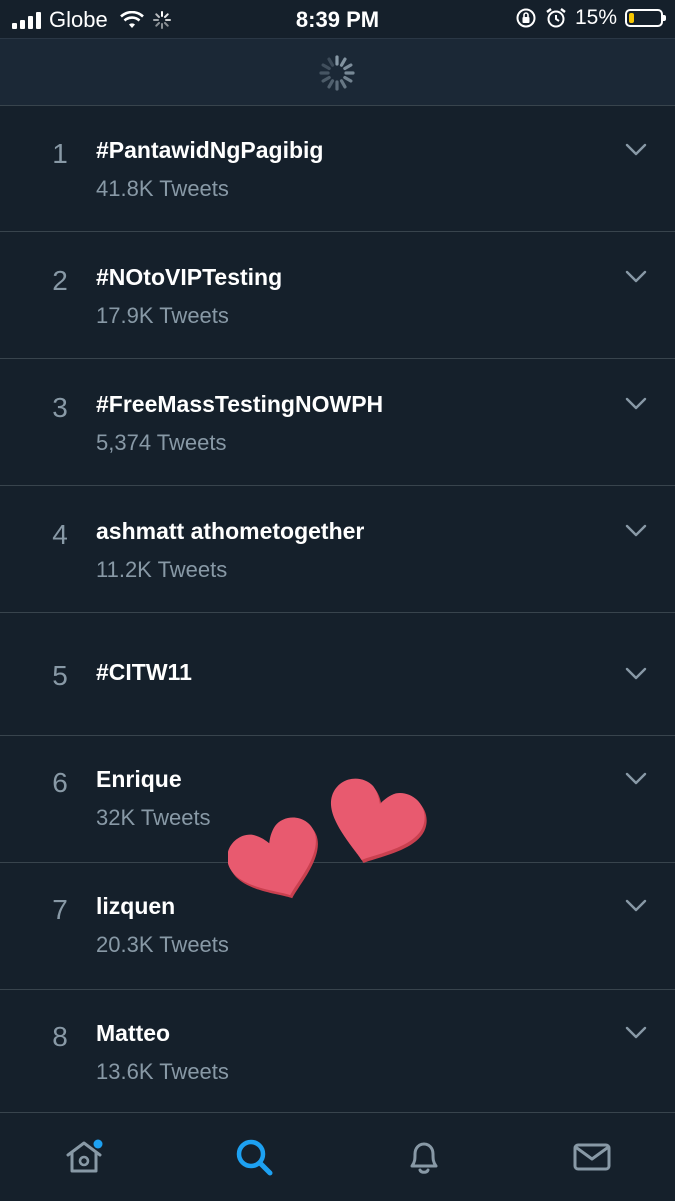 The height and width of the screenshot is (1201, 675). What do you see at coordinates (595, 17) in the screenshot?
I see `battery-percent: 15%` at bounding box center [595, 17].